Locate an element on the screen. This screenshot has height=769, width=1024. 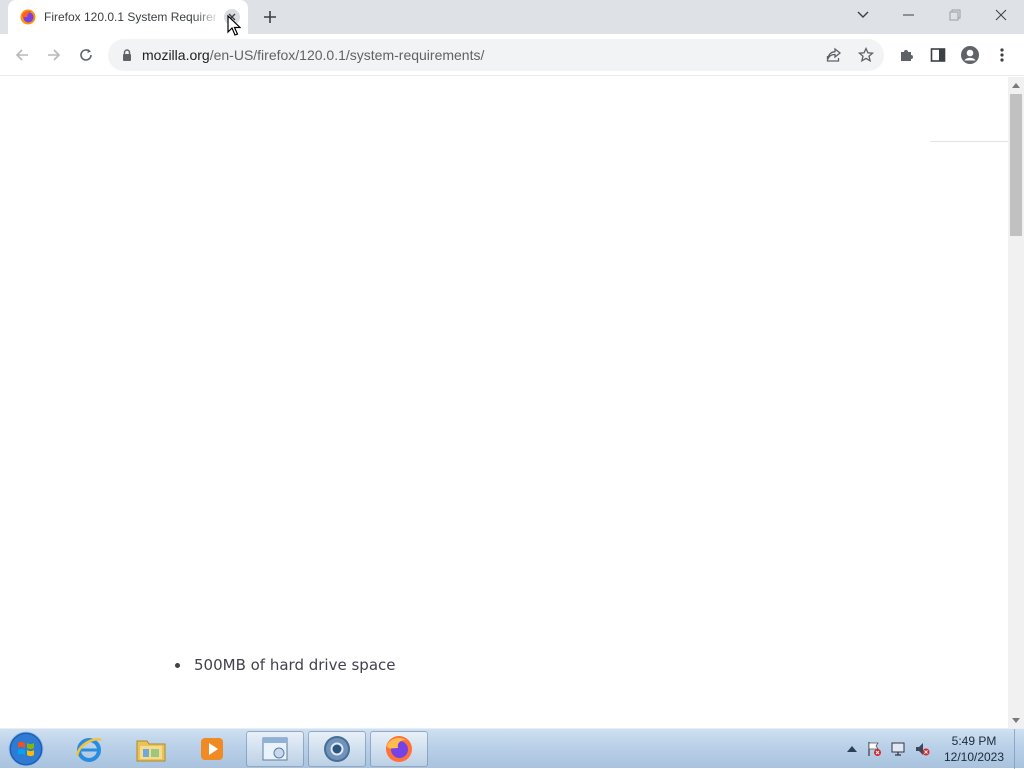
tab-search-button is located at coordinates (863, 15).